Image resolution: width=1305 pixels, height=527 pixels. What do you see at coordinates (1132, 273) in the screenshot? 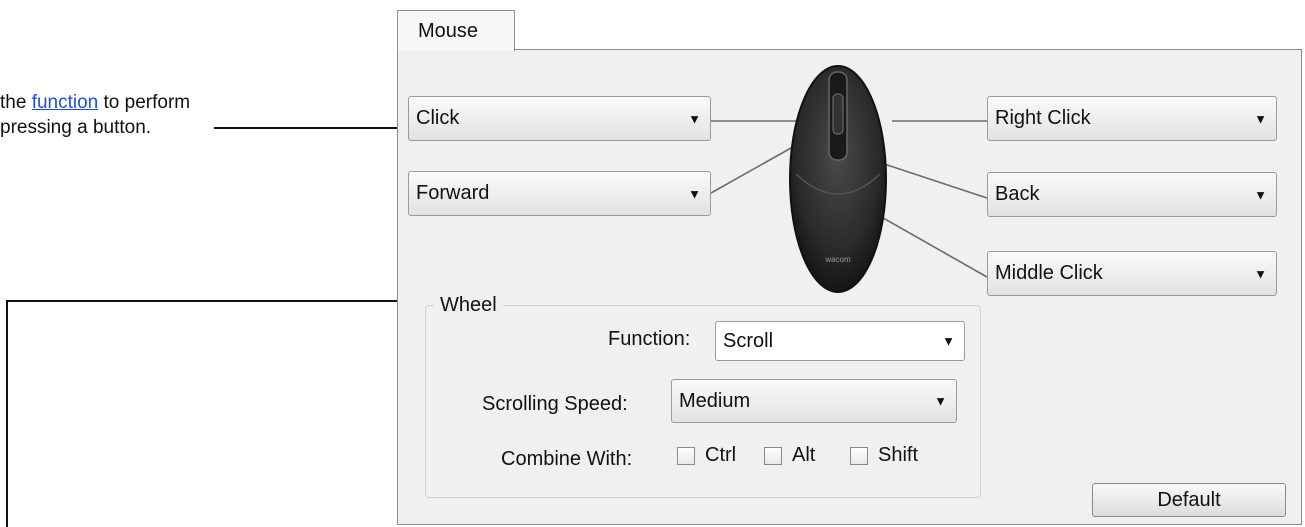
I see `middle-button-dropdown: Middle Click ▼` at bounding box center [1132, 273].